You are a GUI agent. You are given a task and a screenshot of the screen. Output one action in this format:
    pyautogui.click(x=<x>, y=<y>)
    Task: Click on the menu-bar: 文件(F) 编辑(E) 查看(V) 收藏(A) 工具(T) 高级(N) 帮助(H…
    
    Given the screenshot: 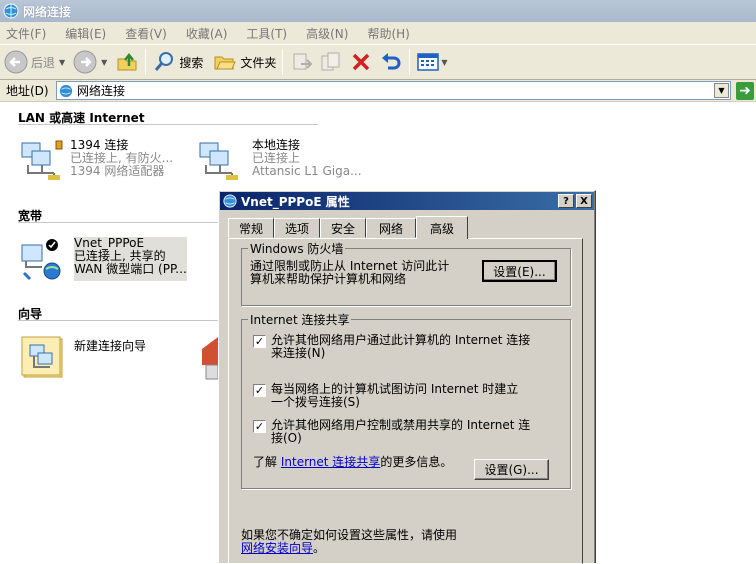 What is the action you would take?
    pyautogui.click(x=378, y=33)
    